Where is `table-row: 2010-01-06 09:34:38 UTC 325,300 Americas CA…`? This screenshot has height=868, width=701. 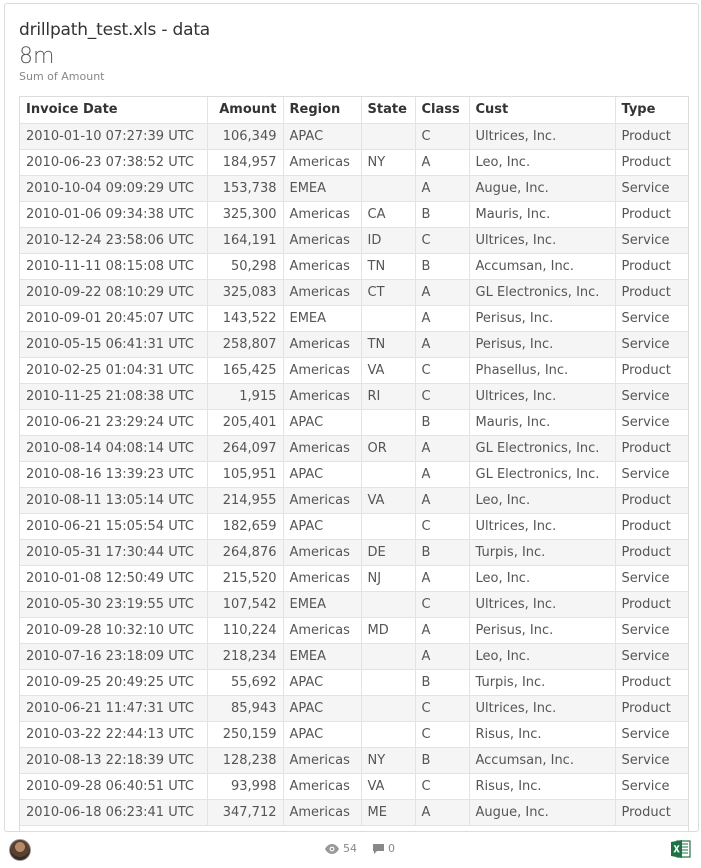 table-row: 2010-01-06 09:34:38 UTC 325,300 Americas CA… is located at coordinates (354, 214).